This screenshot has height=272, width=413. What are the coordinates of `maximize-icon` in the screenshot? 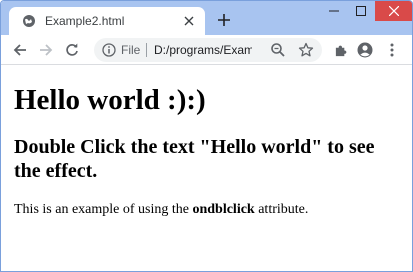 It's located at (361, 11).